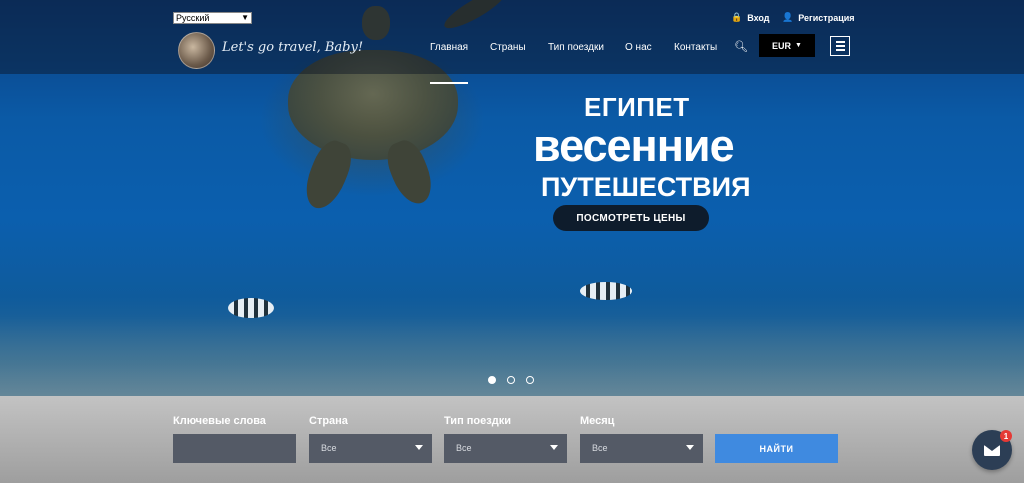 The image size is (1024, 483). I want to click on find-button: НАЙТИ, so click(776, 448).